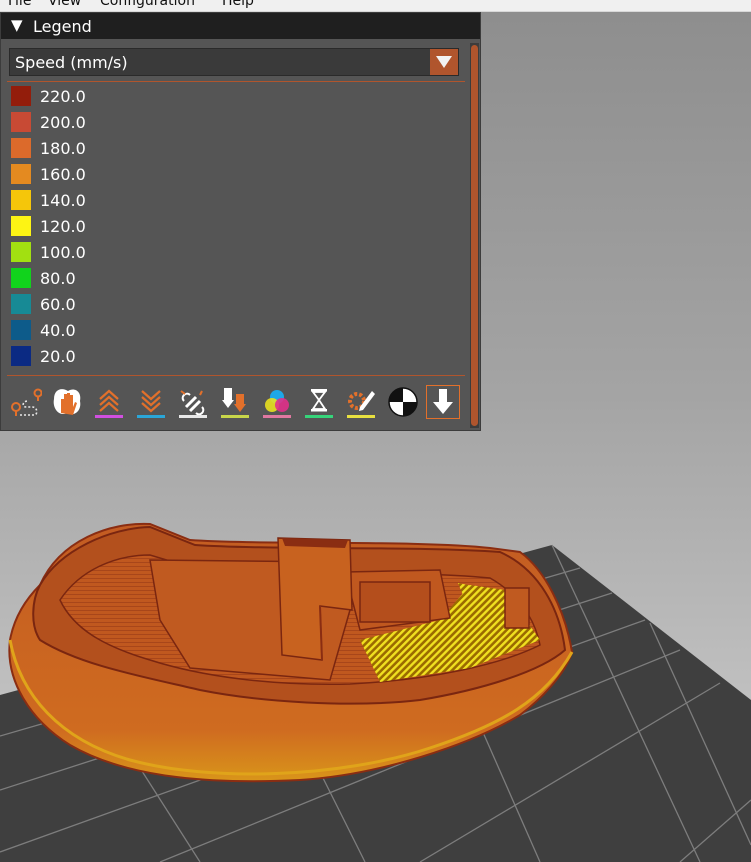  I want to click on legend-item-label: 80.0, so click(58, 278).